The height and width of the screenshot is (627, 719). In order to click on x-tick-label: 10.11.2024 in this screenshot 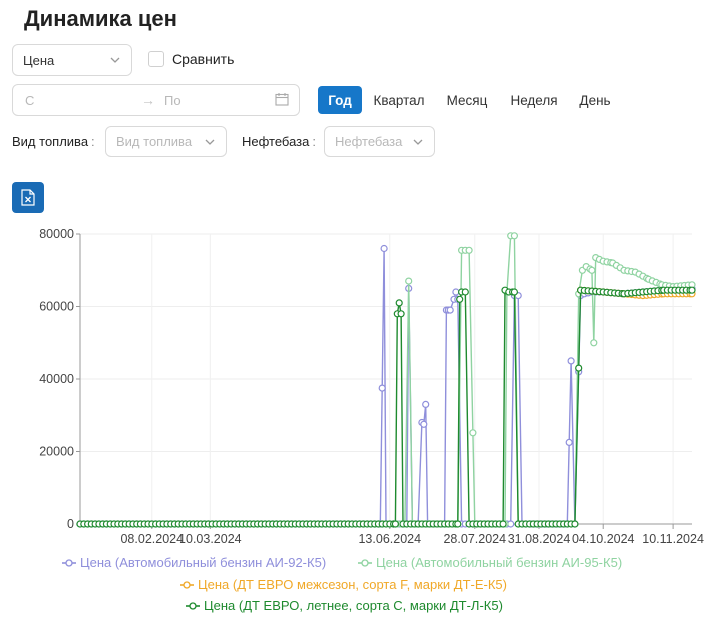, I will do `click(673, 539)`.